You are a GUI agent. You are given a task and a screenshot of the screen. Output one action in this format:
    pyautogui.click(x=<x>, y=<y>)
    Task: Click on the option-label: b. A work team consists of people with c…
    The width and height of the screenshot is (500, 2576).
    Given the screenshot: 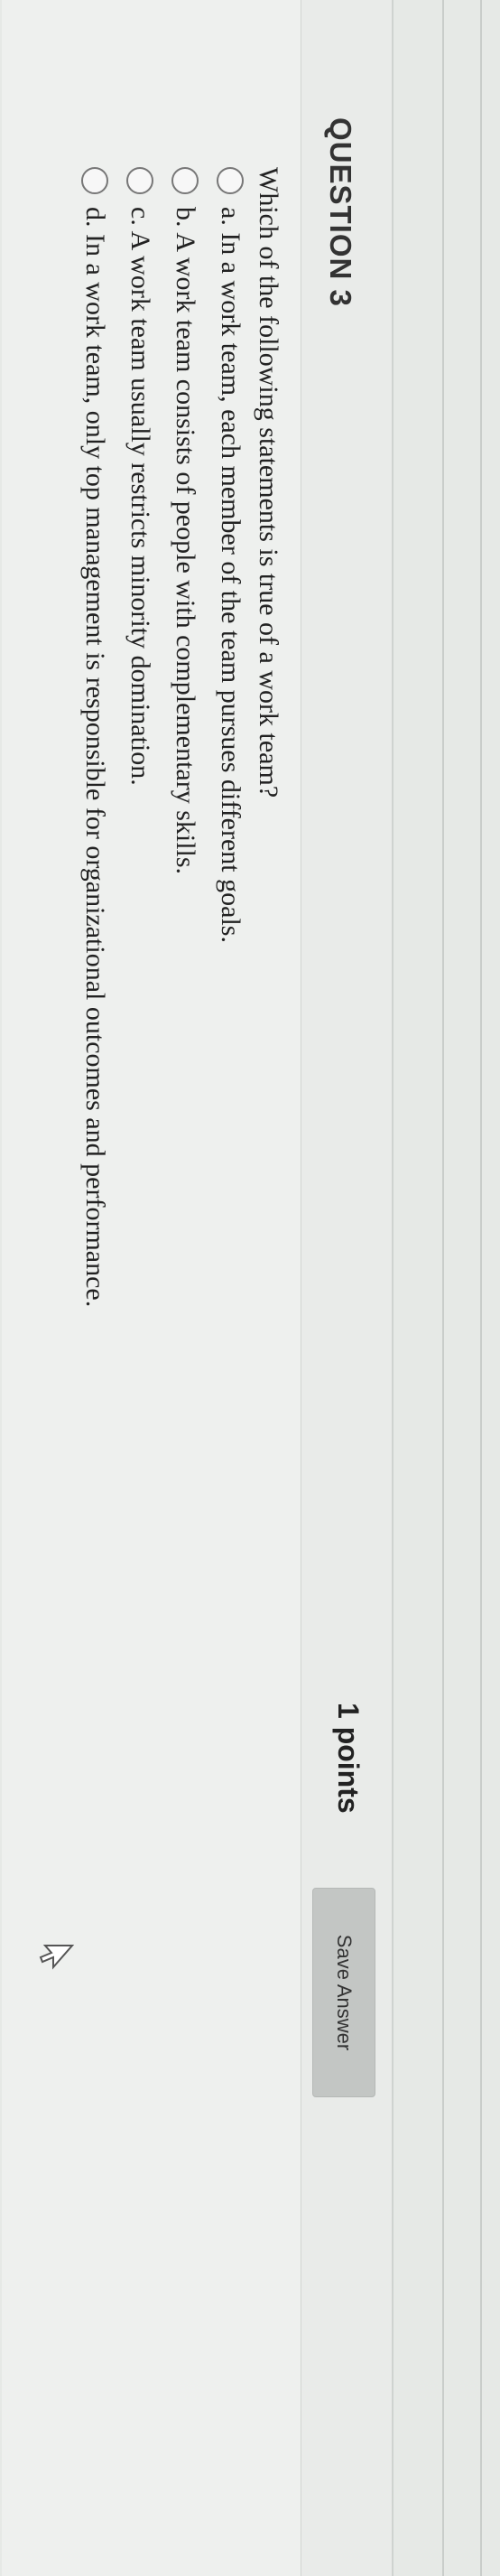 What is the action you would take?
    pyautogui.click(x=185, y=541)
    